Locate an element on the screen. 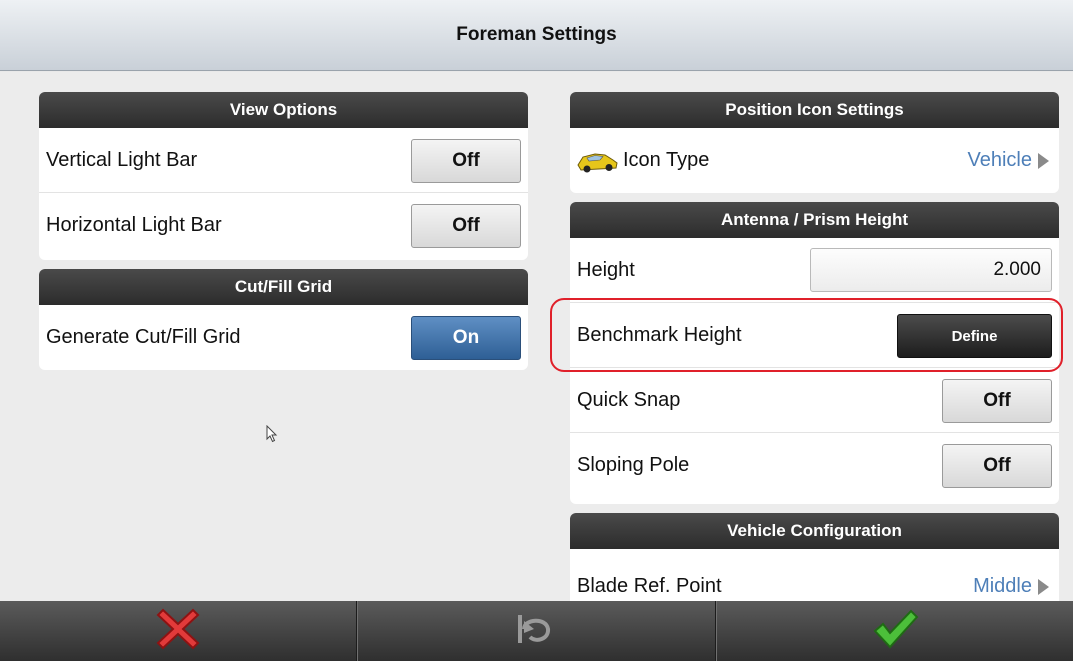  height-row: Height 2.000 is located at coordinates (814, 270).